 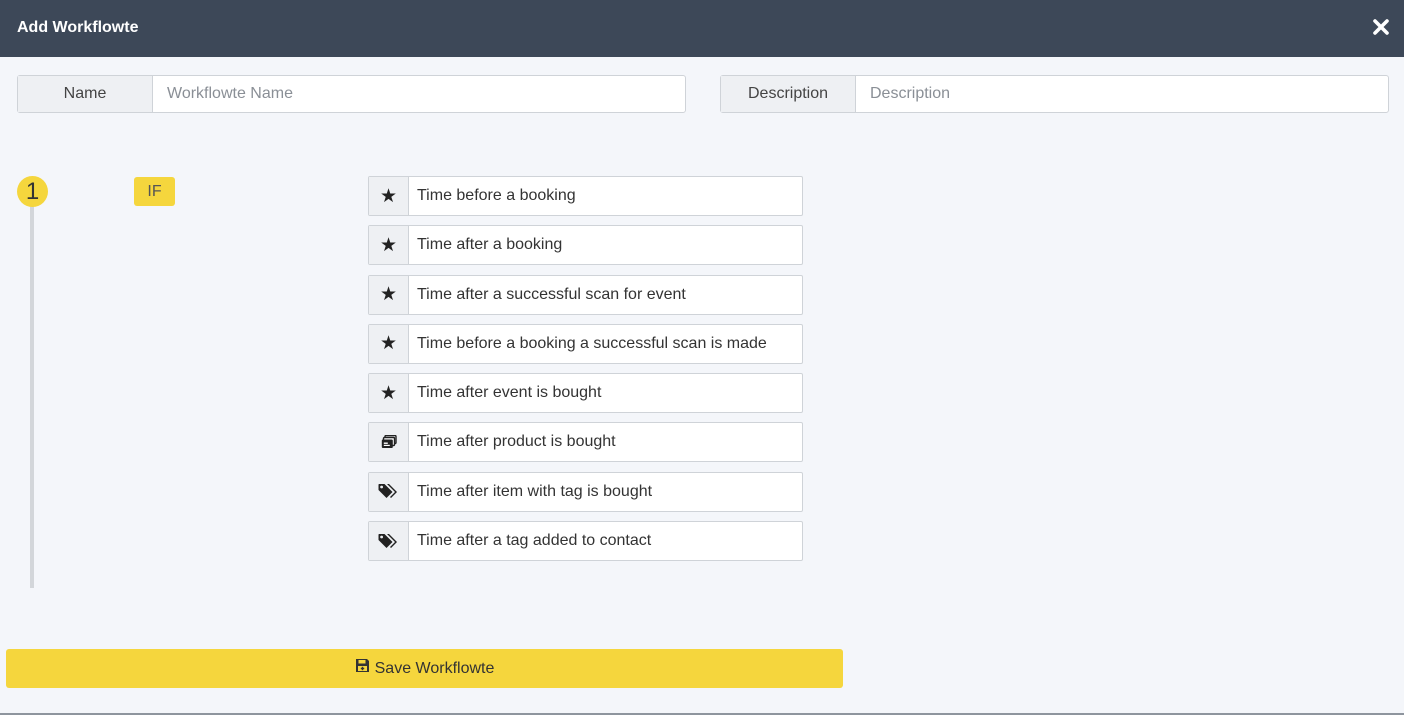 I want to click on trigger-option: Time after a tag added to contact, so click(x=585, y=541).